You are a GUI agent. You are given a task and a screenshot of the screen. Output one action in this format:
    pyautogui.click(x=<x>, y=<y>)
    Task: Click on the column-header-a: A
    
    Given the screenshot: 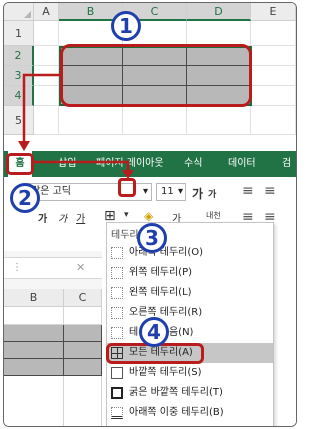 What is the action you would take?
    pyautogui.click(x=46, y=12)
    